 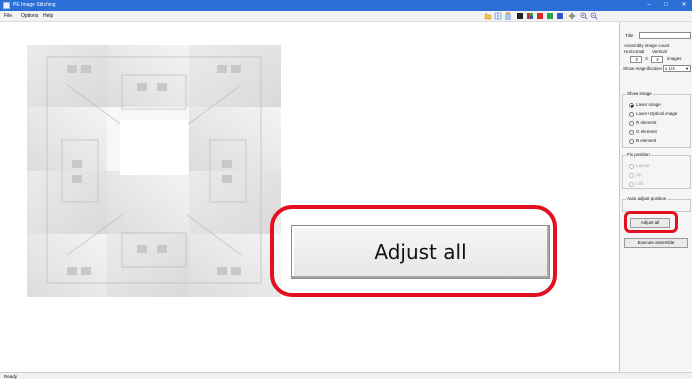 What do you see at coordinates (508, 16) in the screenshot?
I see `layers-icon` at bounding box center [508, 16].